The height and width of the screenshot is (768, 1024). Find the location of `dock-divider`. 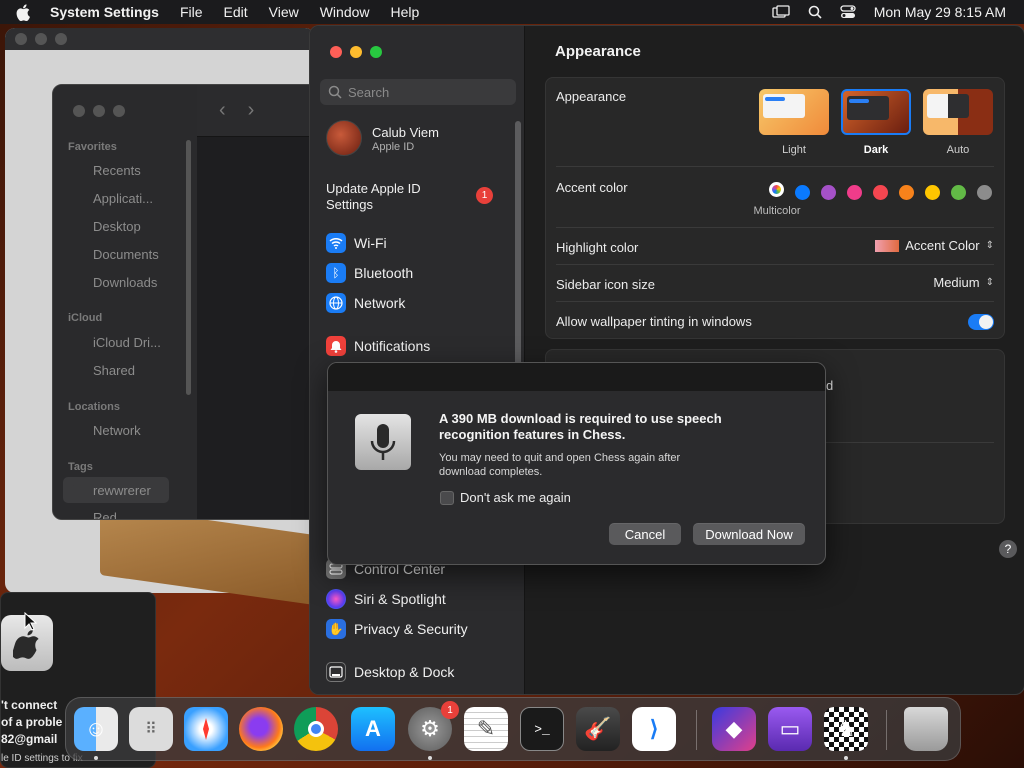

dock-divider is located at coordinates (886, 730).